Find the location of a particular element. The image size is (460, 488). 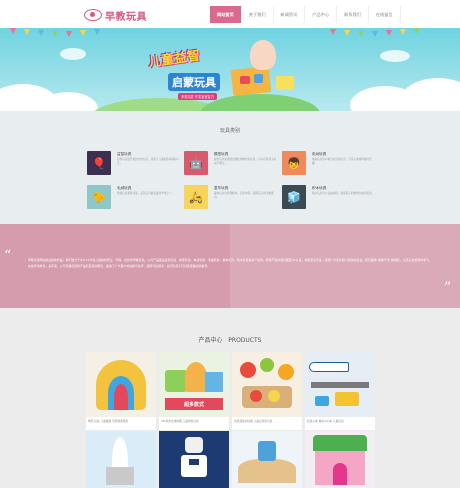

category-desc: 童车玩具包括滑板车、自行车等，锻炼孩子的平衡能力。 is located at coordinates (244, 195).